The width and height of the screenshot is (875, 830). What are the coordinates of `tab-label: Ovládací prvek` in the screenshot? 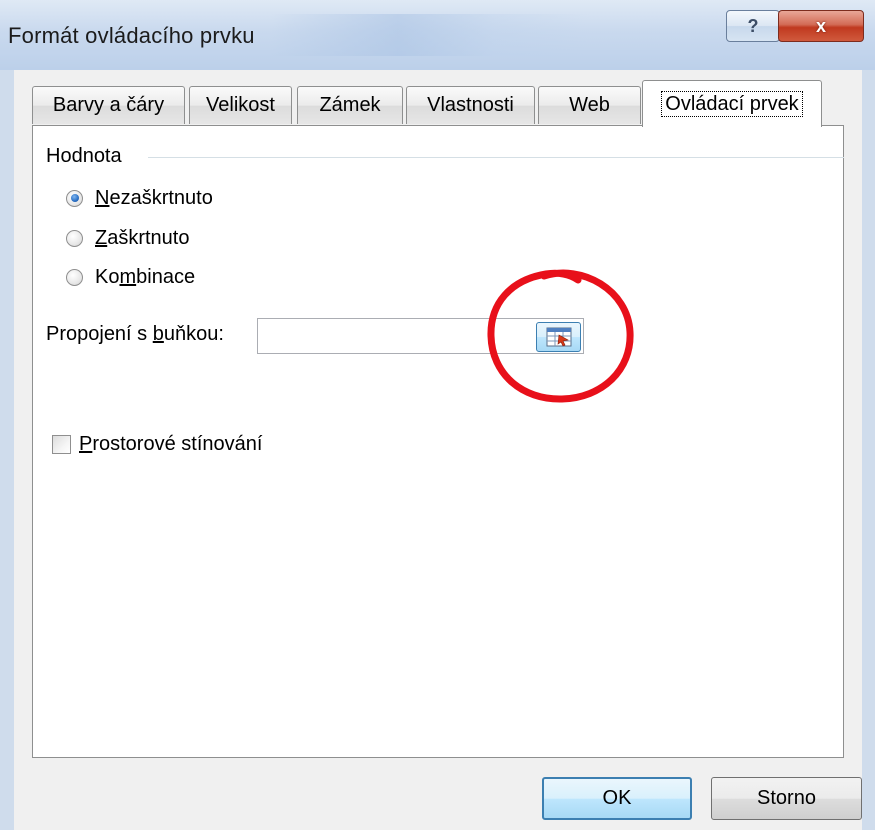 It's located at (732, 104).